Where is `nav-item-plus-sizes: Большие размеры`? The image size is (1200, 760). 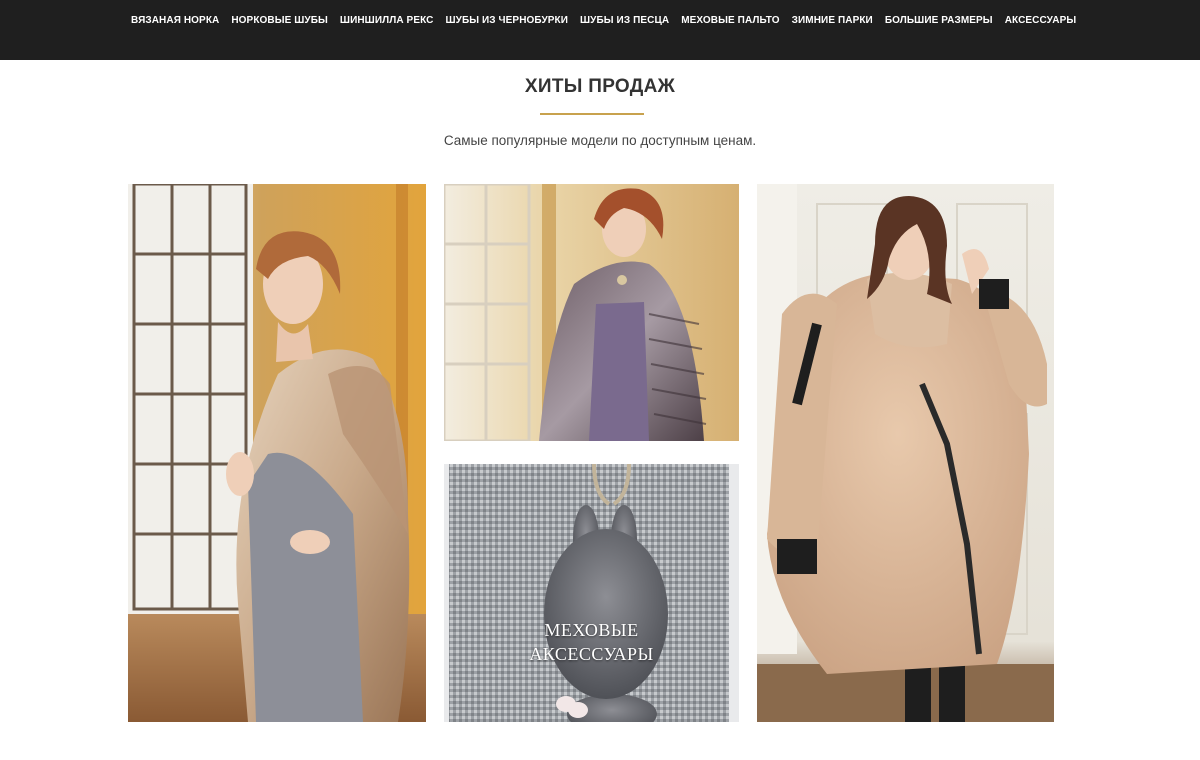 nav-item-plus-sizes: Большие размеры is located at coordinates (939, 20).